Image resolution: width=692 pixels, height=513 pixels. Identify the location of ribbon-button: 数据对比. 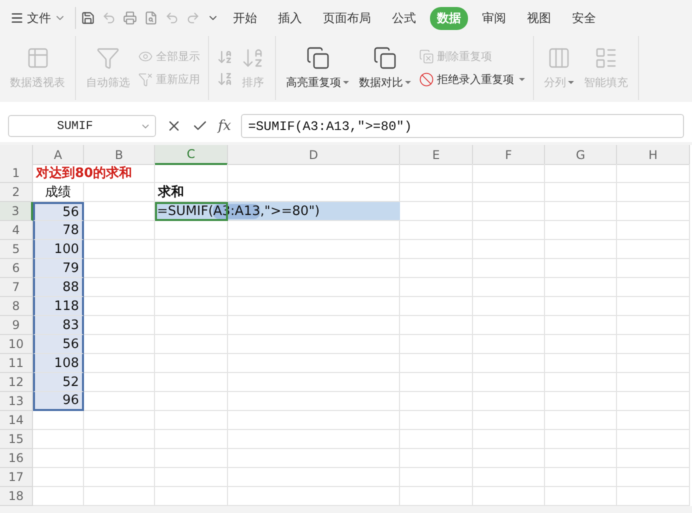
(385, 68).